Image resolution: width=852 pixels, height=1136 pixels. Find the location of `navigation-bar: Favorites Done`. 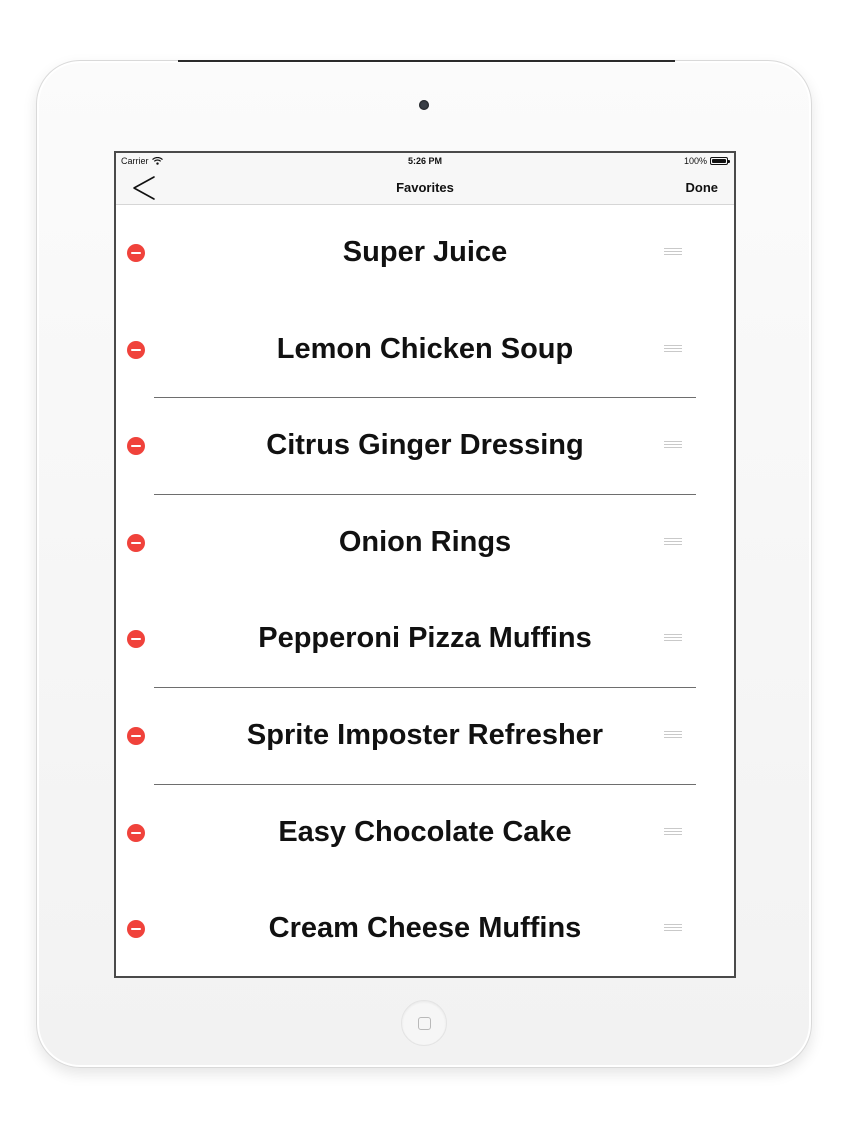

navigation-bar: Favorites Done is located at coordinates (425, 188).